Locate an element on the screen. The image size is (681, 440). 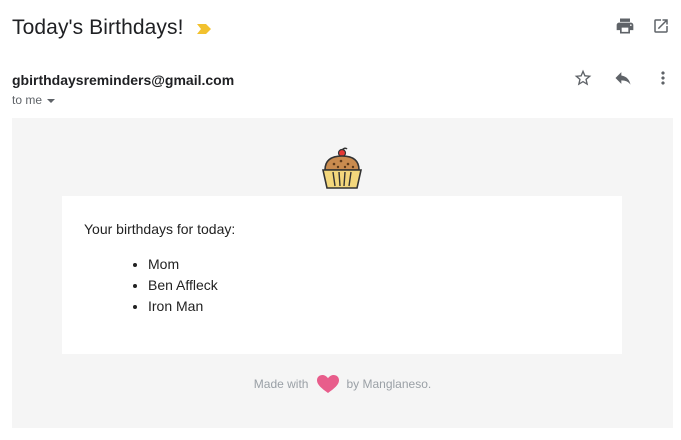
open-in-new-icon is located at coordinates (661, 28).